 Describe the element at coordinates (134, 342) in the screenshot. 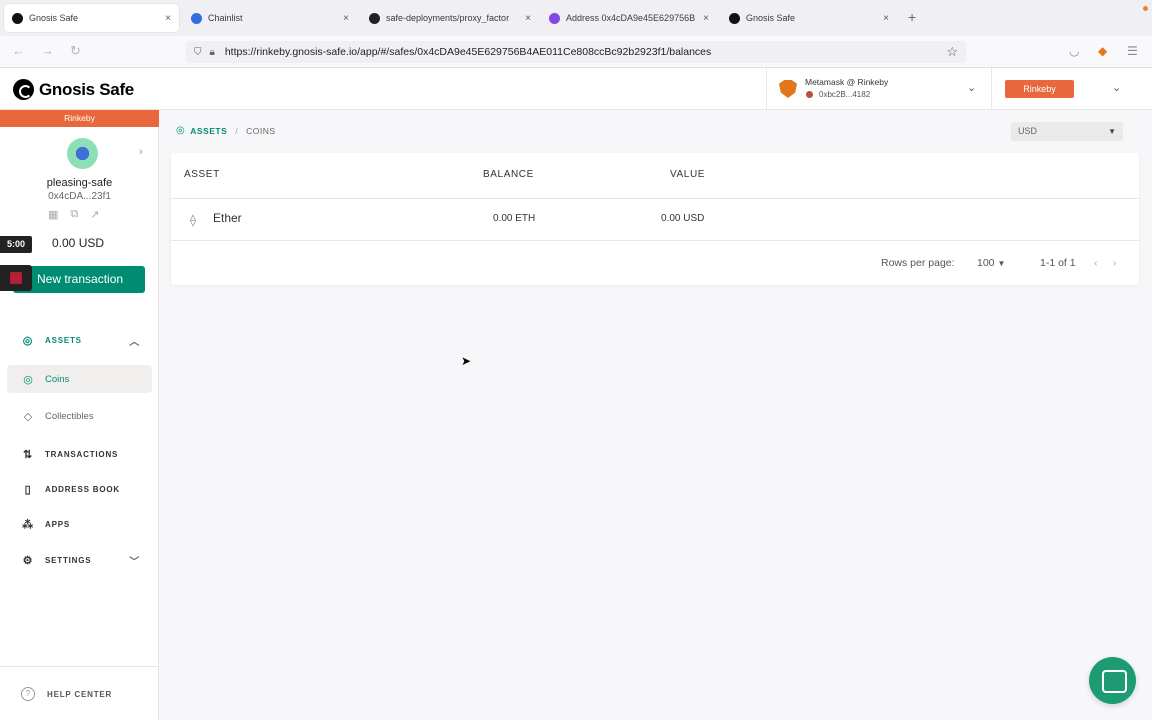

I see `chevron-up-icon: ︿` at that location.